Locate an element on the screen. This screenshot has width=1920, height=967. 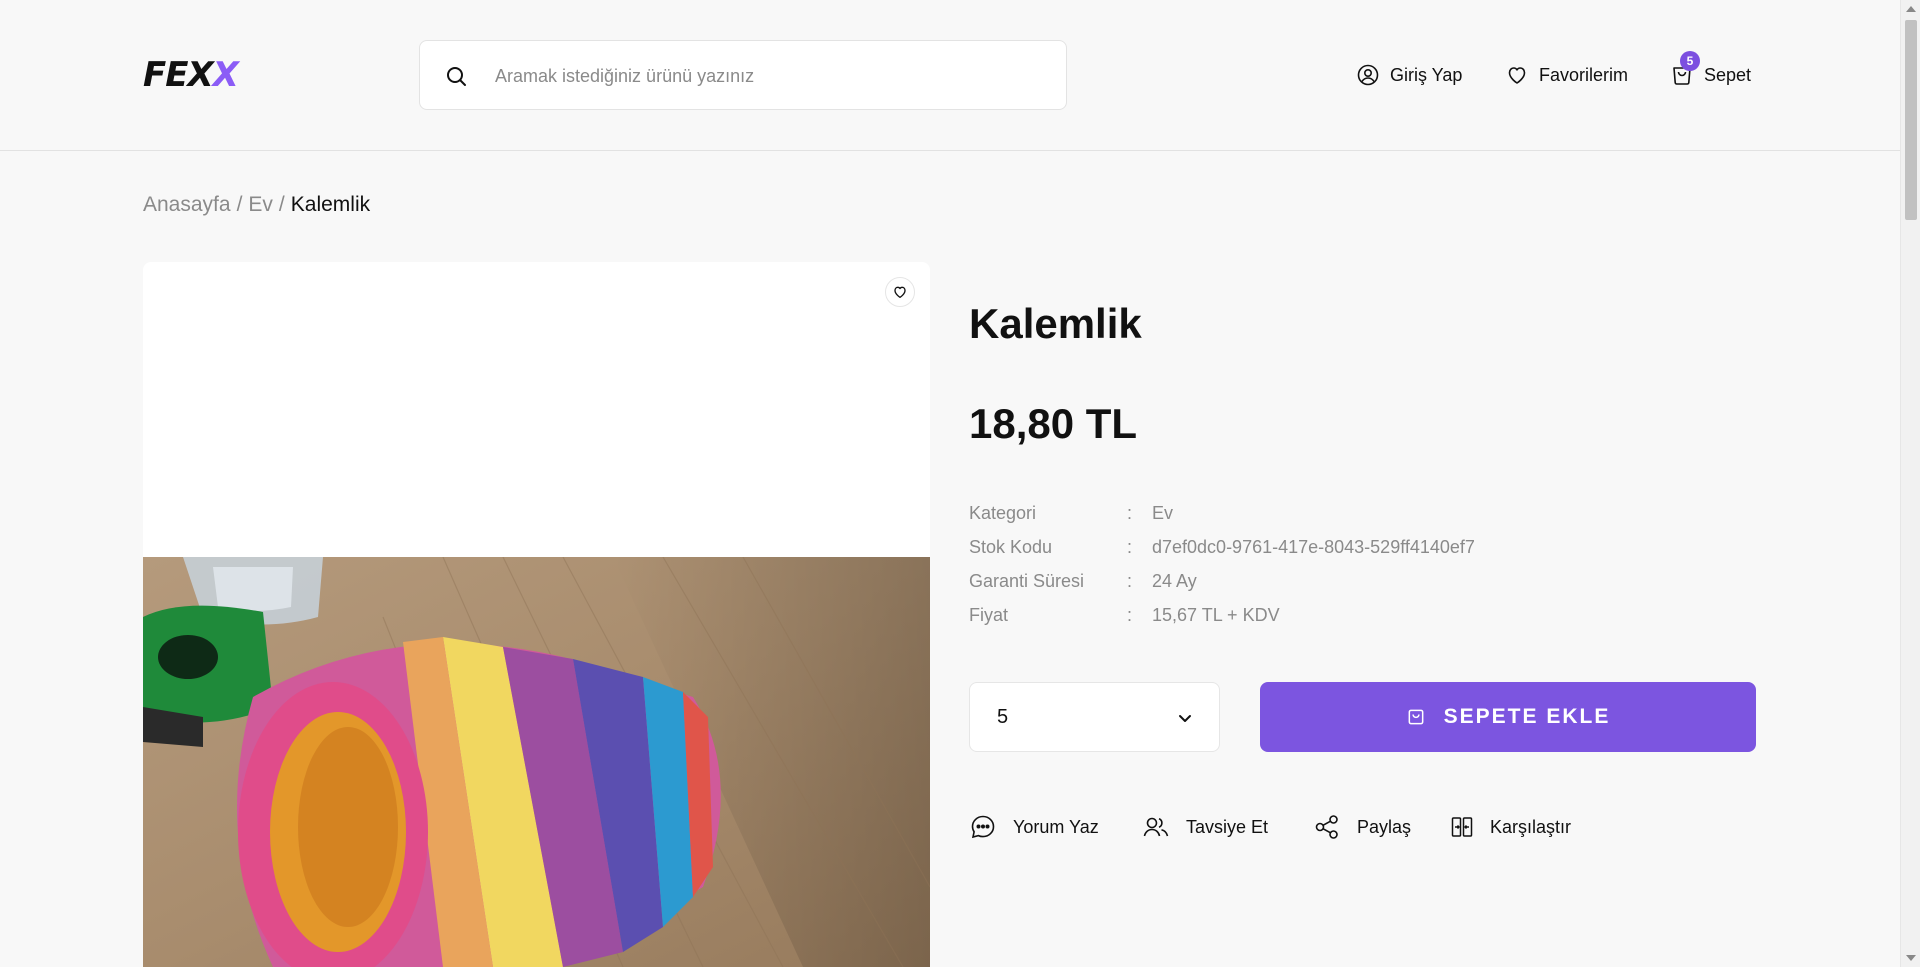
write-comment-button: Yorum Yaz is located at coordinates (1034, 827).